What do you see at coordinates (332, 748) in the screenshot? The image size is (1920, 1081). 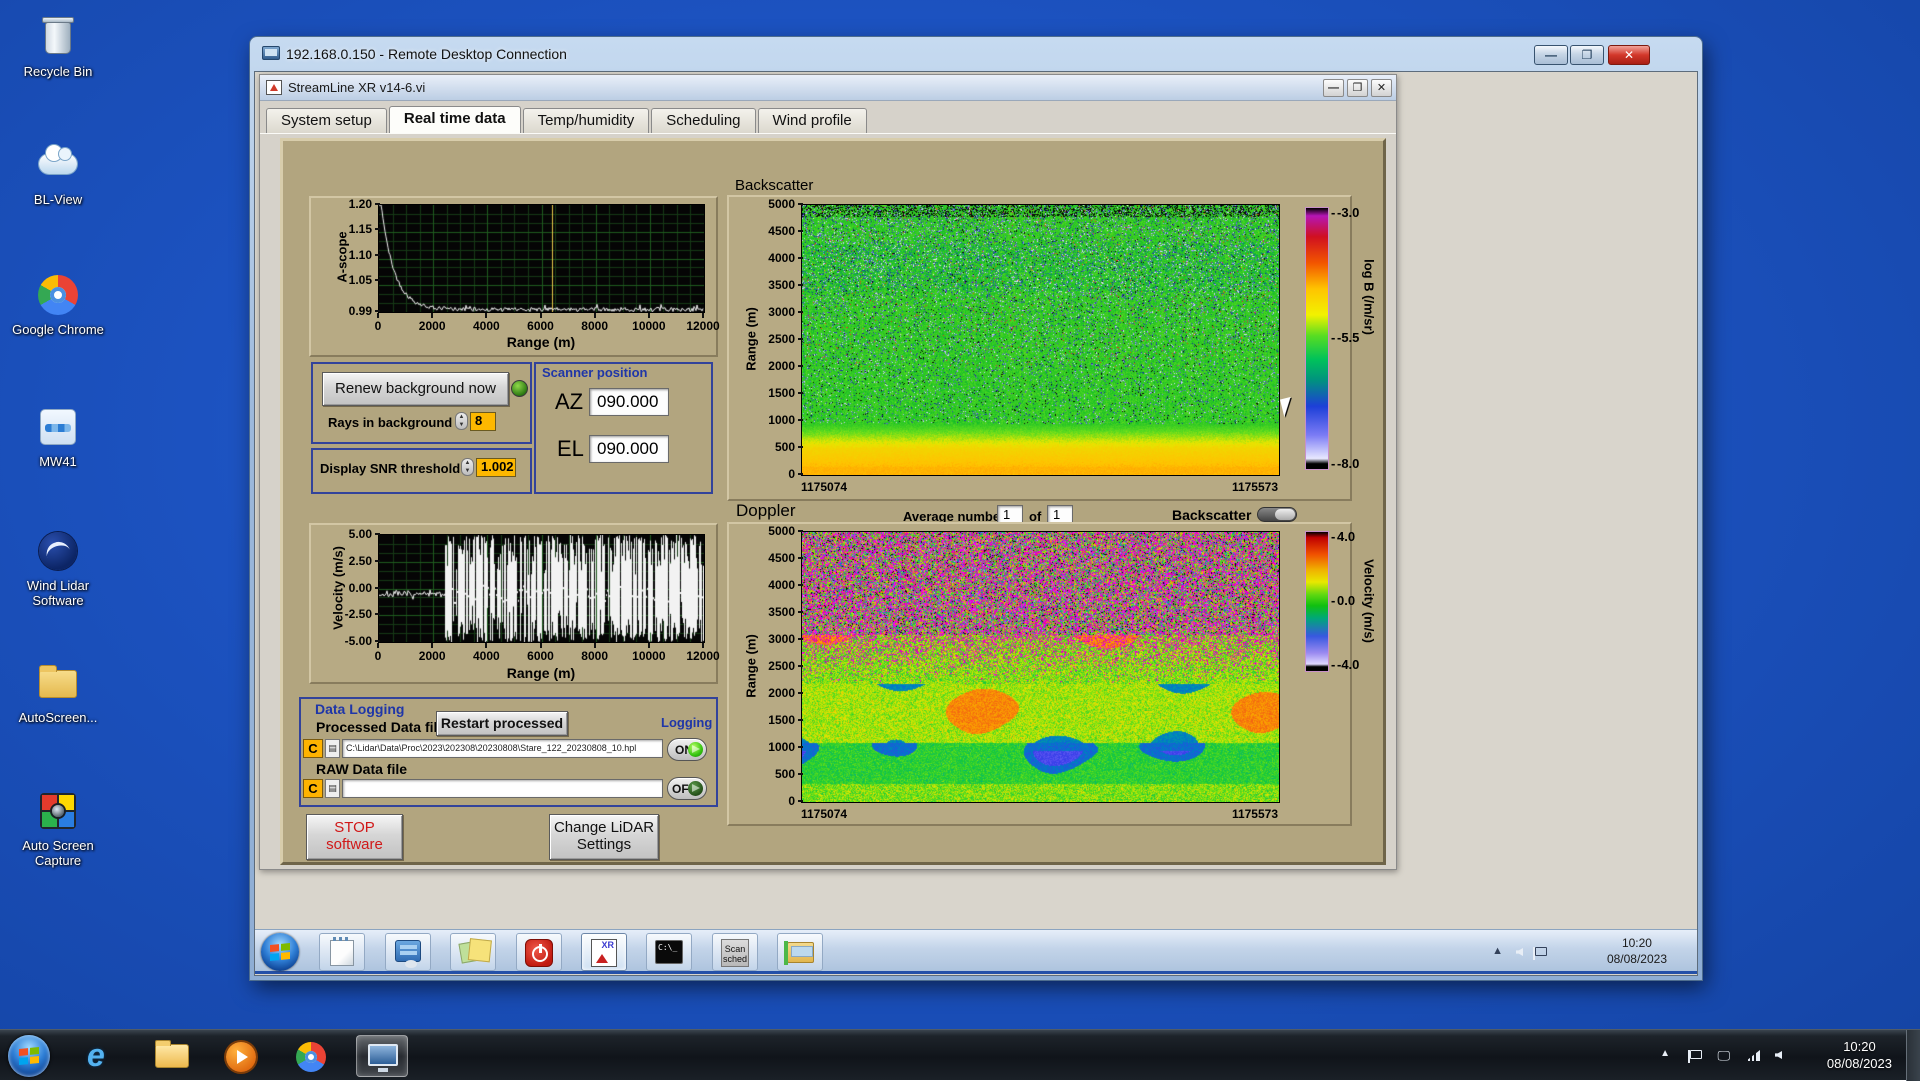 I see `processed-browse-icon: ▤` at bounding box center [332, 748].